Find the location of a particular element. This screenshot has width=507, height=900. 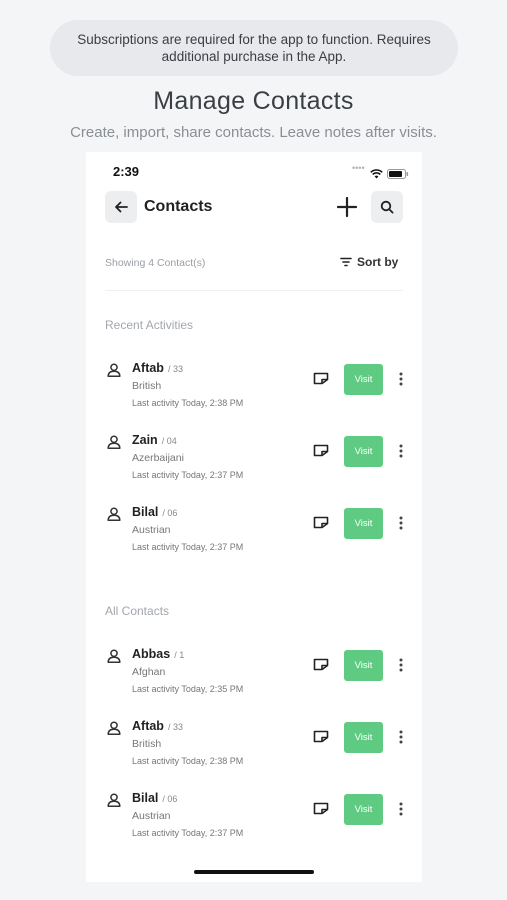

sort-button: Sort by is located at coordinates (369, 262).